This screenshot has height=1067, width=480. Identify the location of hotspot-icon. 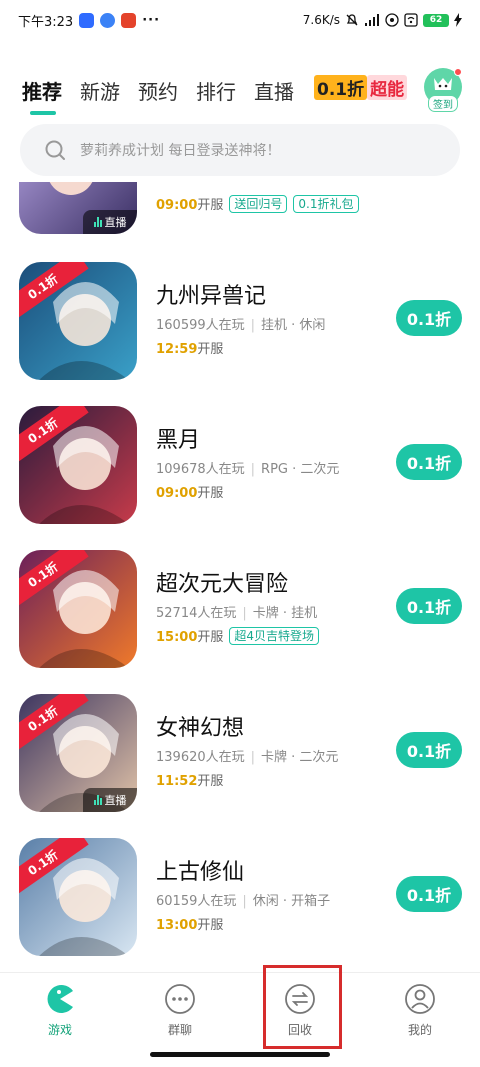
(392, 20).